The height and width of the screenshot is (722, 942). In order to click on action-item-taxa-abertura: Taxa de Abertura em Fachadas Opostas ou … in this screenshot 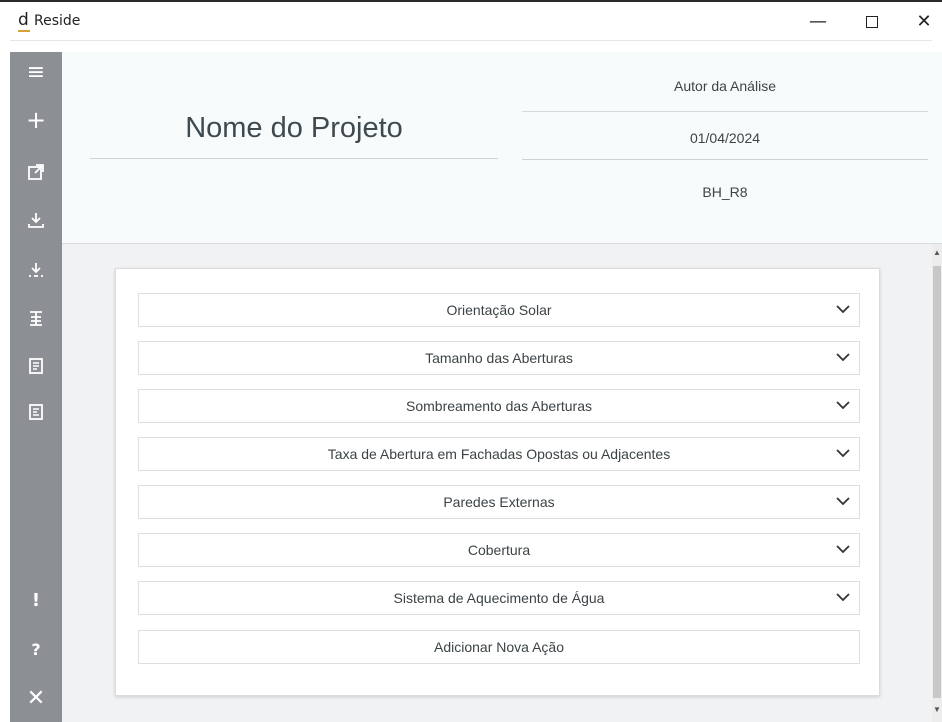, I will do `click(499, 454)`.